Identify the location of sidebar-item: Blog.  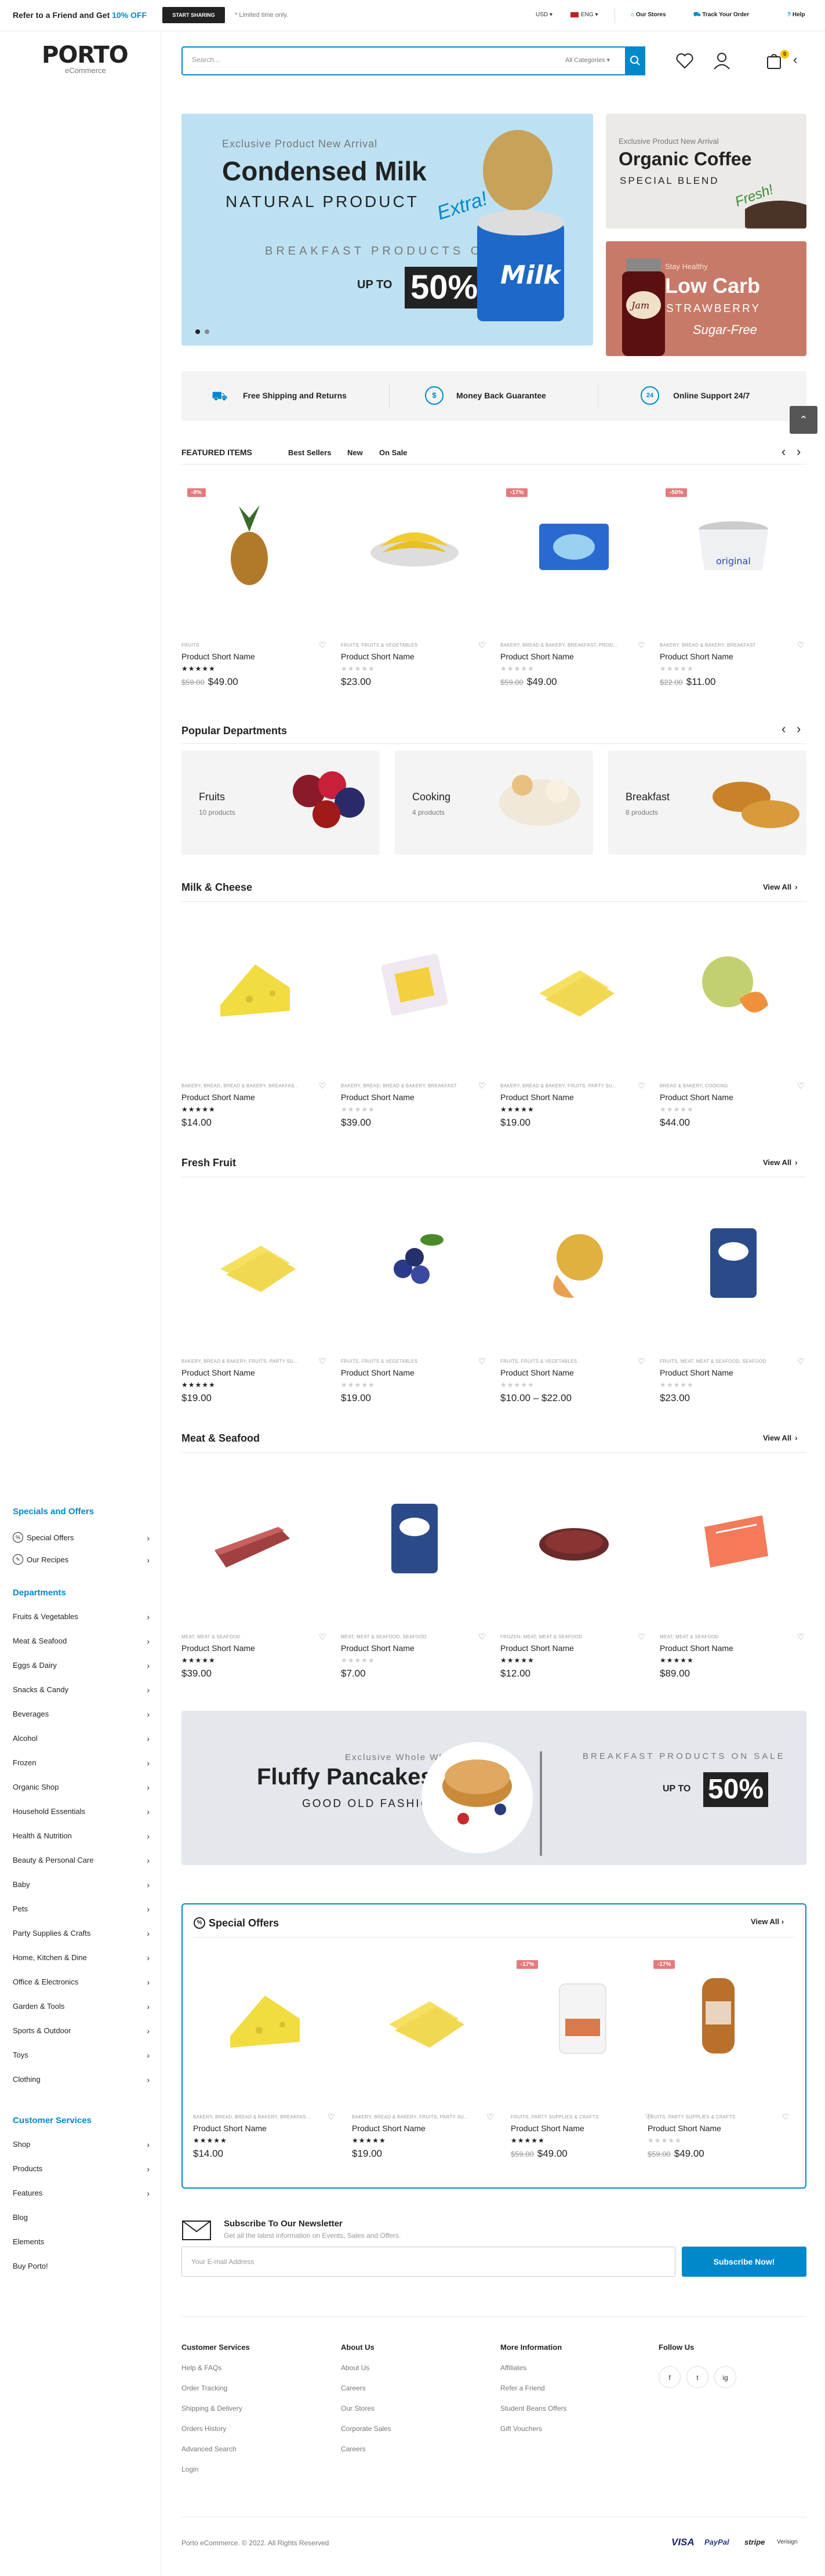
(81, 2218).